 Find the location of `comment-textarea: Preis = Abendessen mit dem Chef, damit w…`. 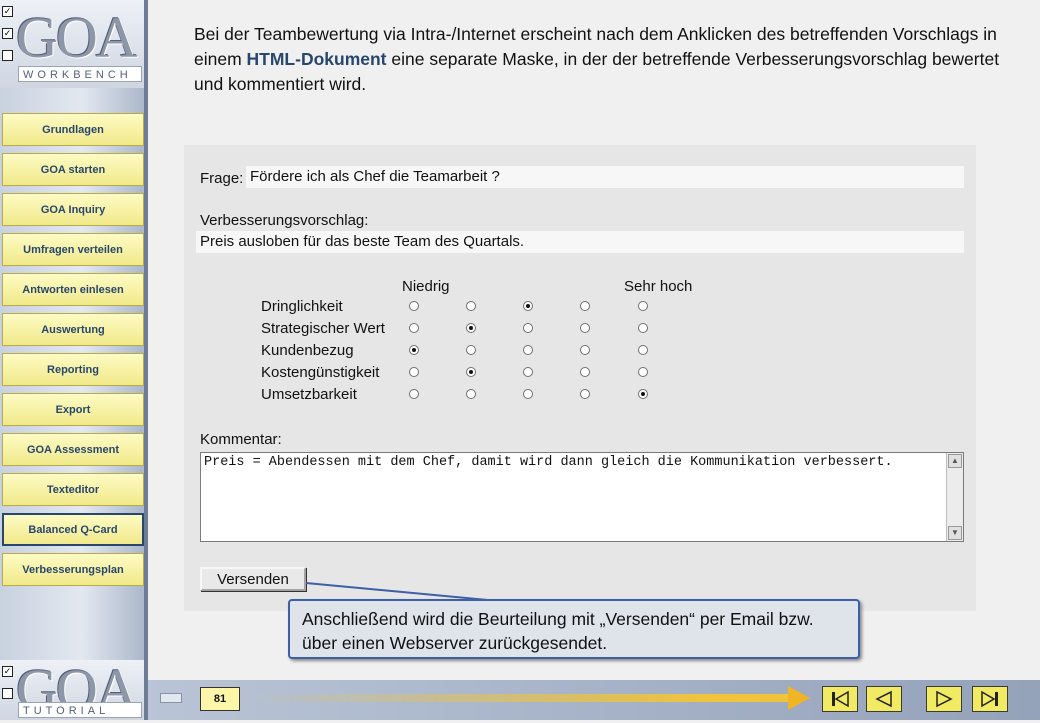

comment-textarea: Preis = Abendessen mit dem Chef, damit w… is located at coordinates (582, 497).